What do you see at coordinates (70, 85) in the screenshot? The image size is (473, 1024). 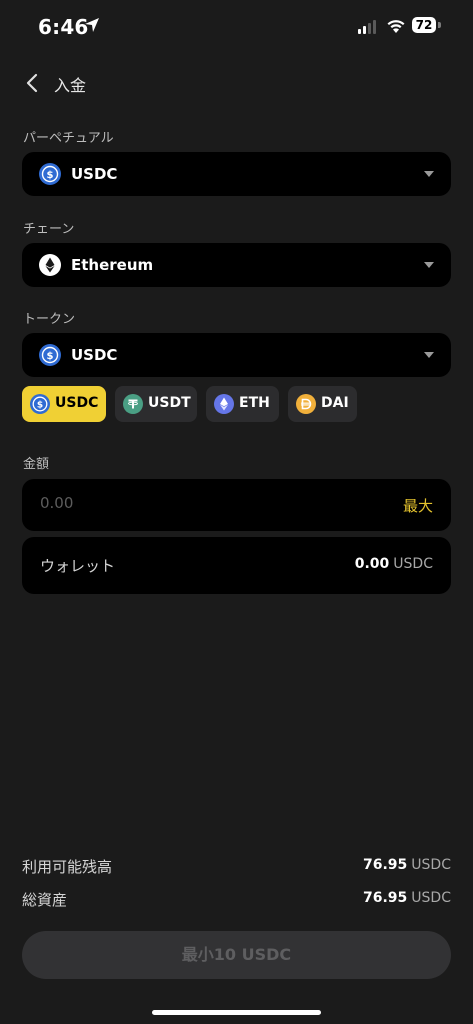 I see `page-title: 入金` at bounding box center [70, 85].